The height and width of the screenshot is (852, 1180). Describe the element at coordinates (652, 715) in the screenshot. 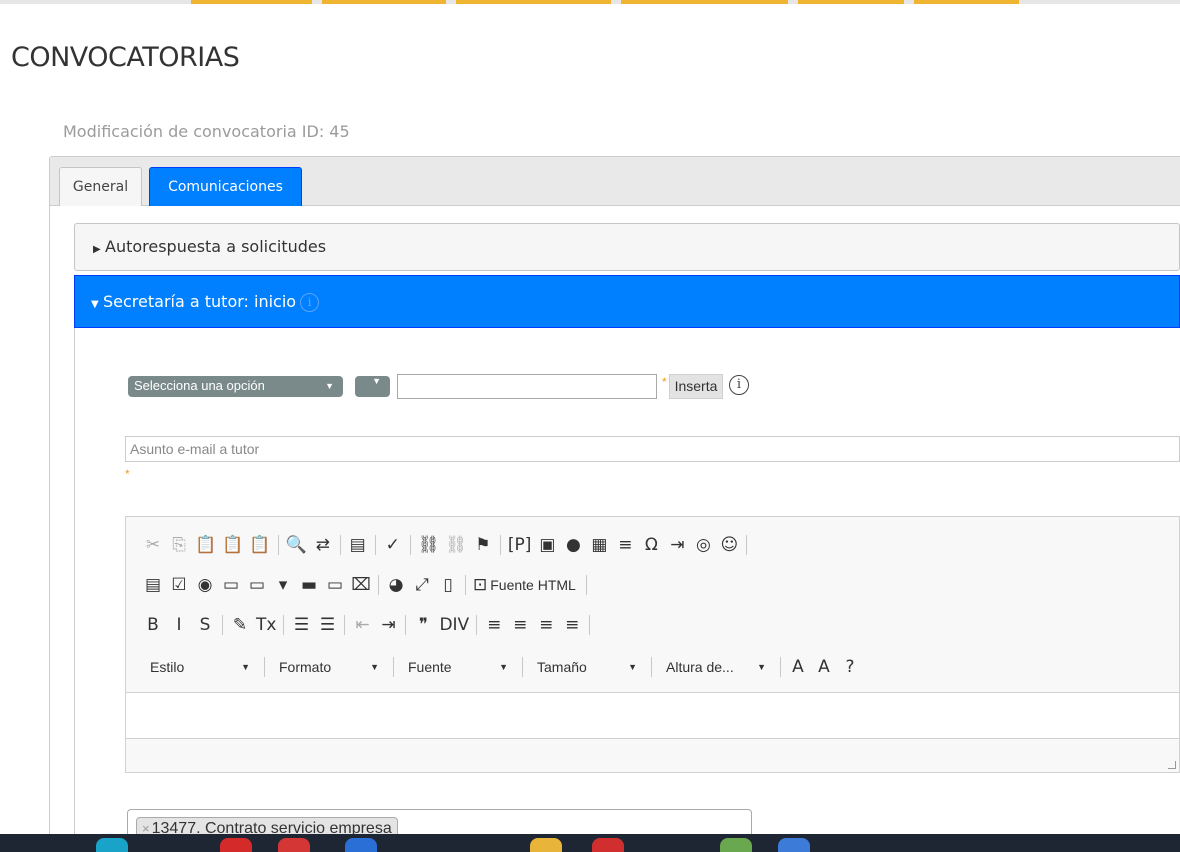

I see `editor-content-area` at that location.